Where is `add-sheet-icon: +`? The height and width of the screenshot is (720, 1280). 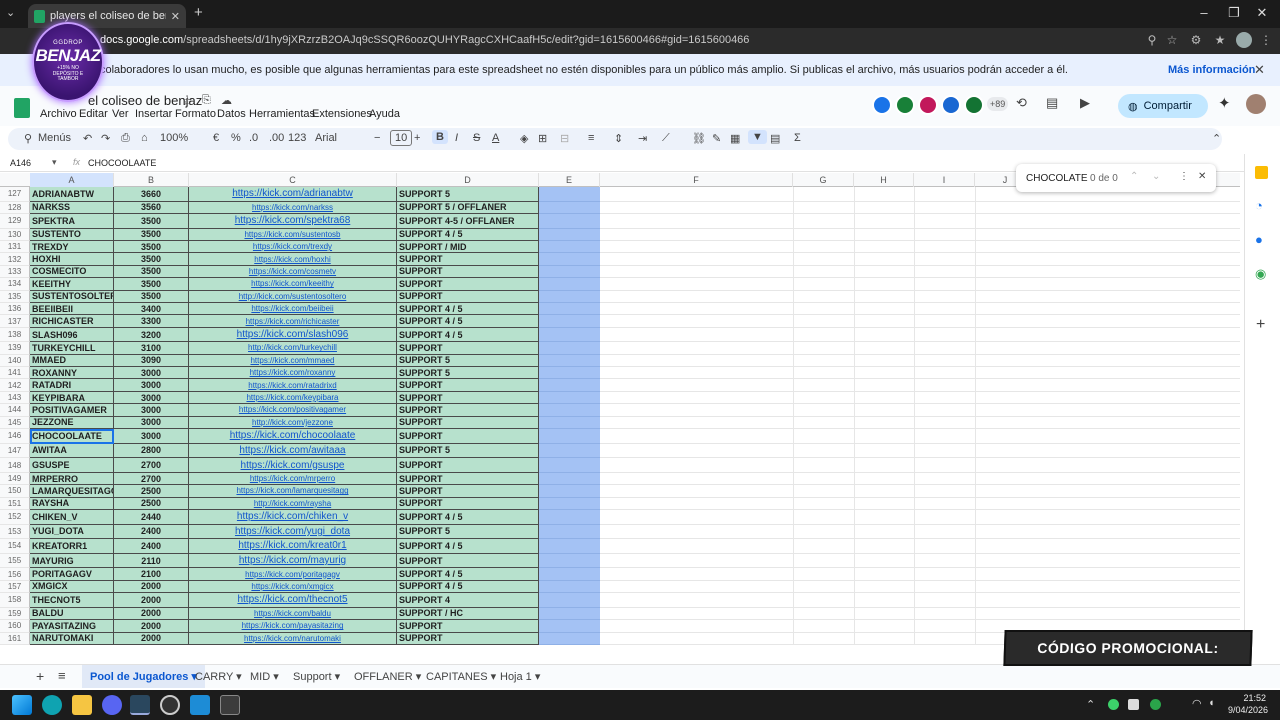
add-sheet-icon: + is located at coordinates (40, 676).